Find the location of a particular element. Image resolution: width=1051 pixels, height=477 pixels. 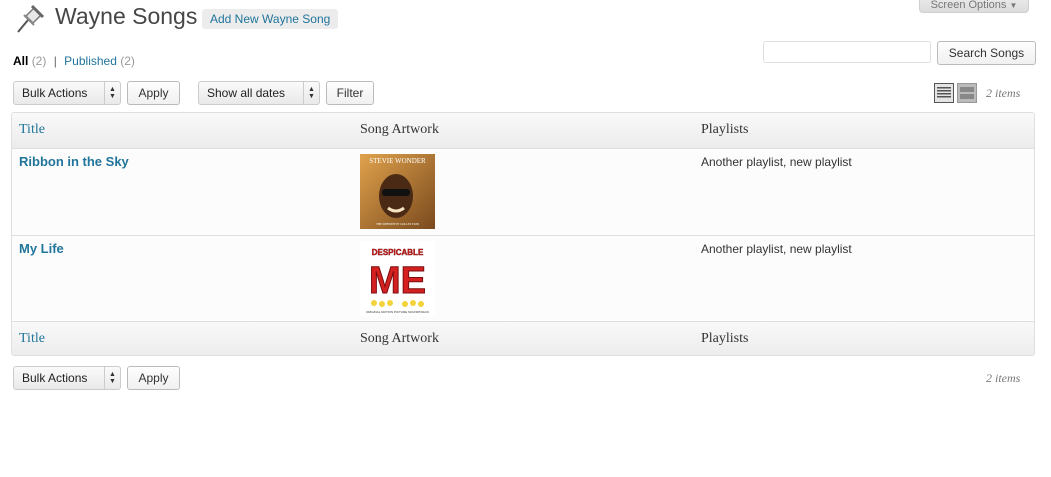

dates-value: Show all dates is located at coordinates (246, 93).